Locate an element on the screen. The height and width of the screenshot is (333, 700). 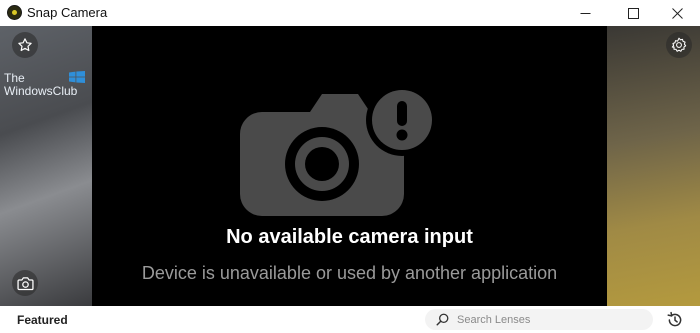
camera-icon is located at coordinates (25, 283).